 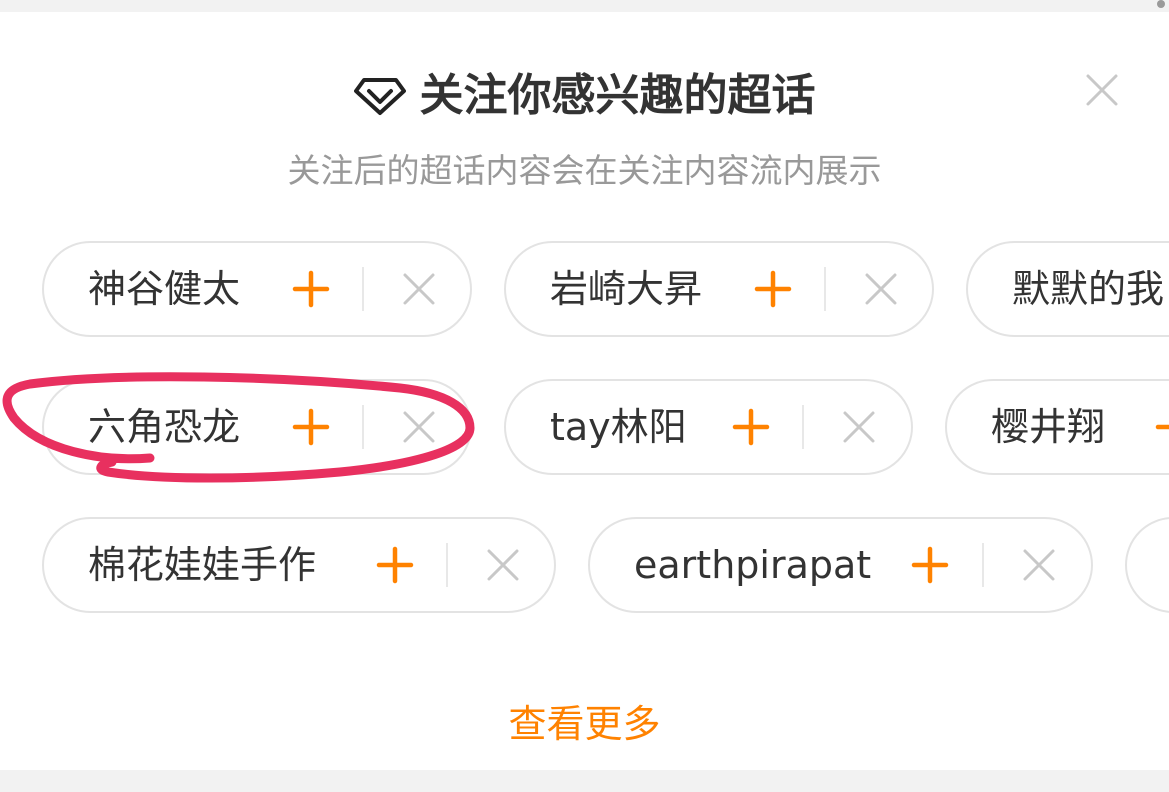 I want to click on see-more-link: 查看更多, so click(x=584, y=724).